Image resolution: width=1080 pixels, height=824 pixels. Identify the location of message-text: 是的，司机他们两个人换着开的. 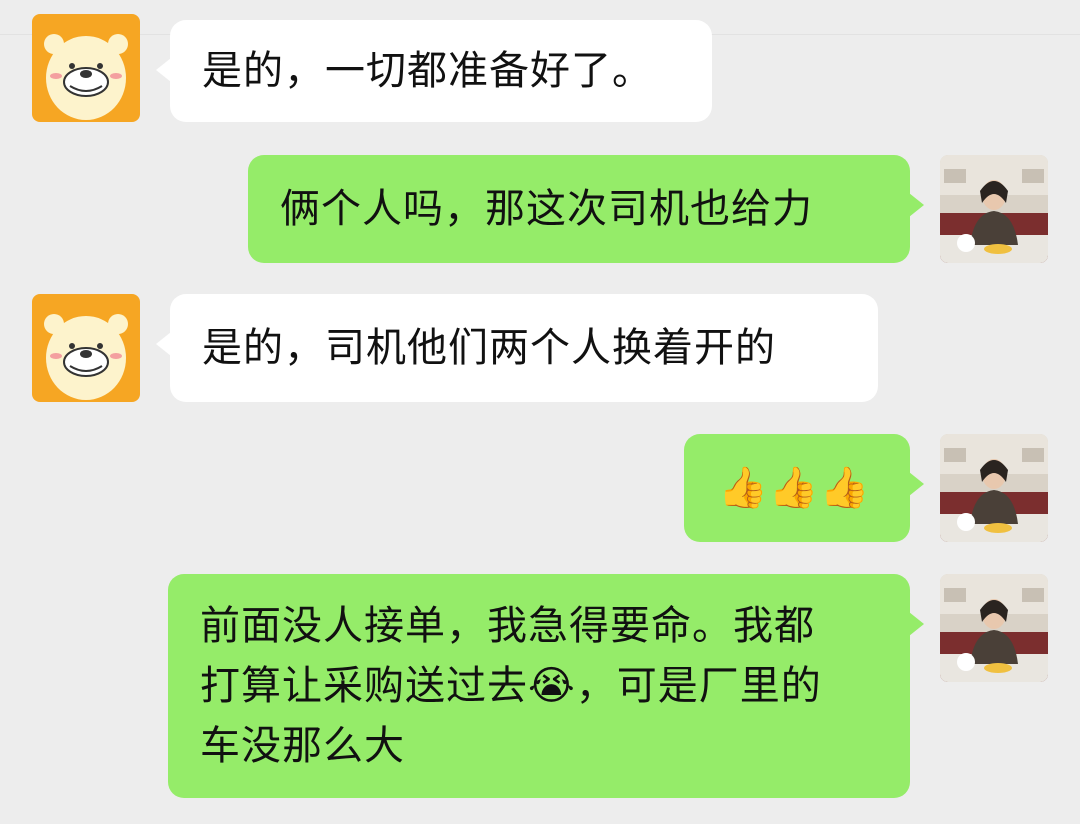
(489, 348).